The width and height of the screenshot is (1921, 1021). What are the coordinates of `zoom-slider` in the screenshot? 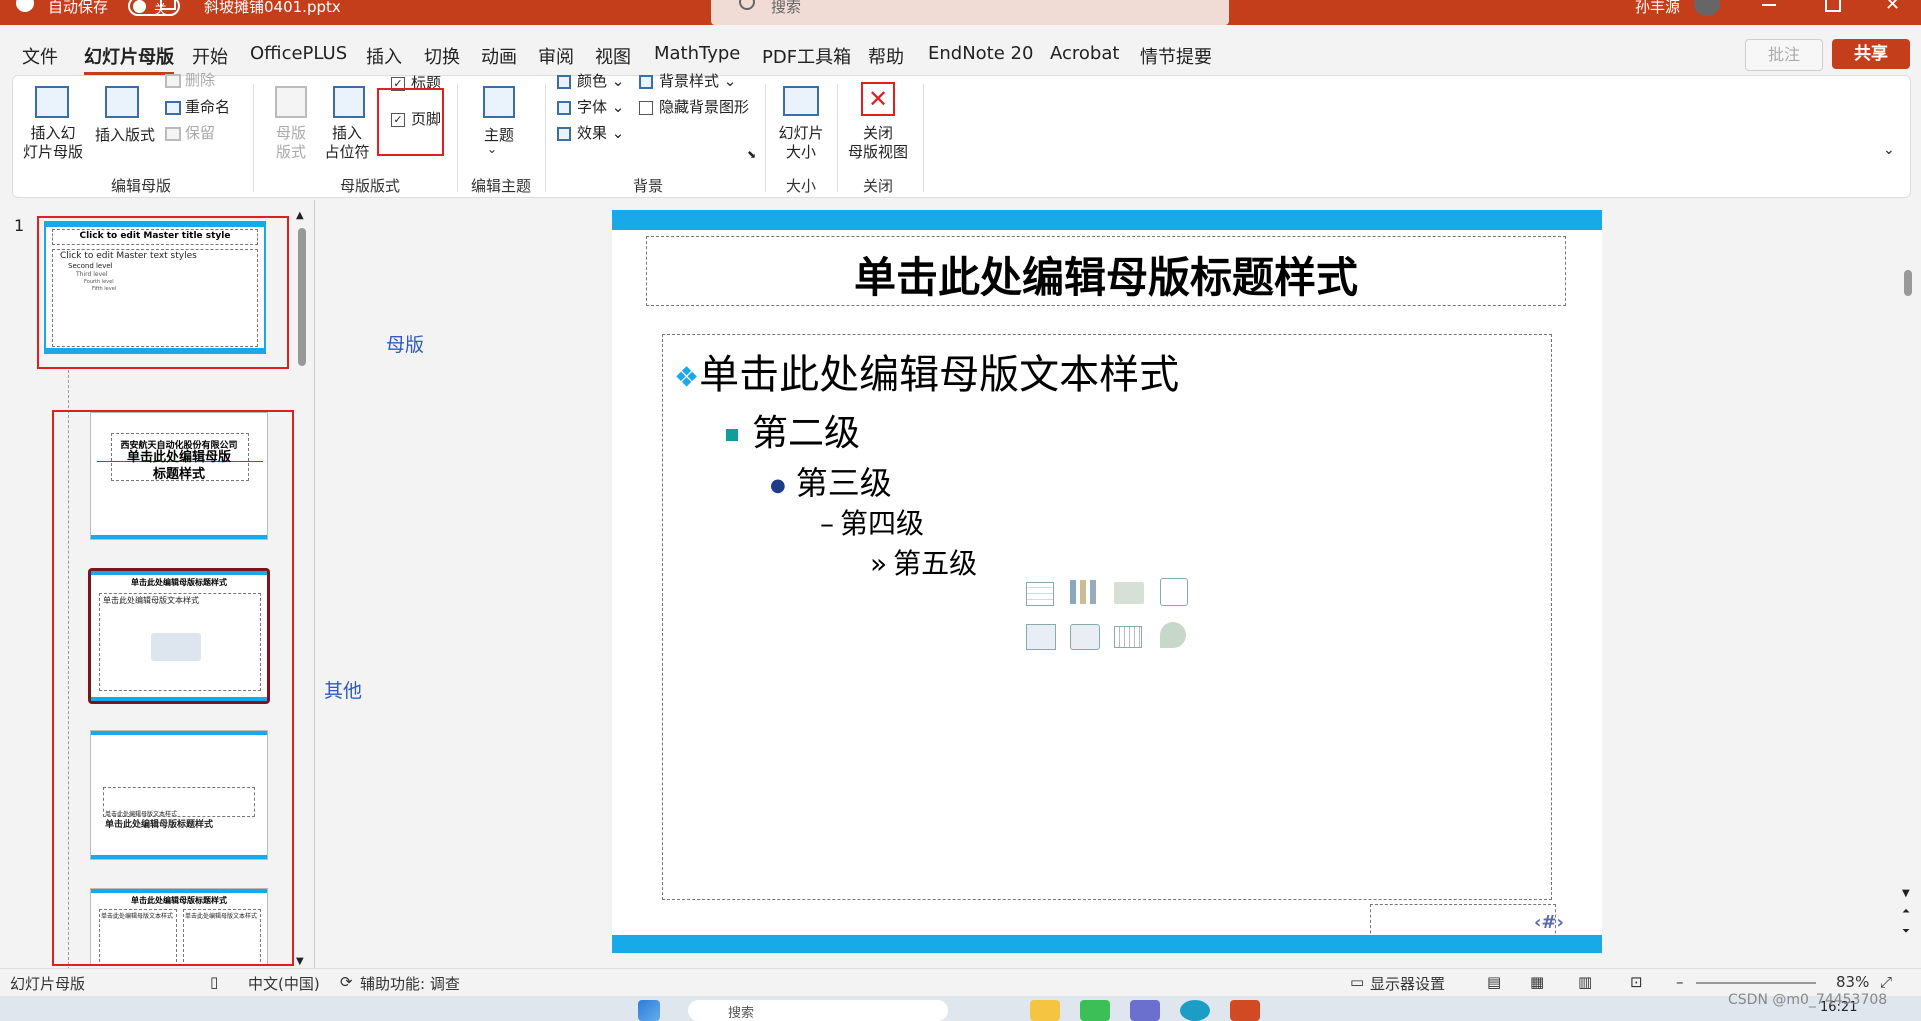 It's located at (1756, 983).